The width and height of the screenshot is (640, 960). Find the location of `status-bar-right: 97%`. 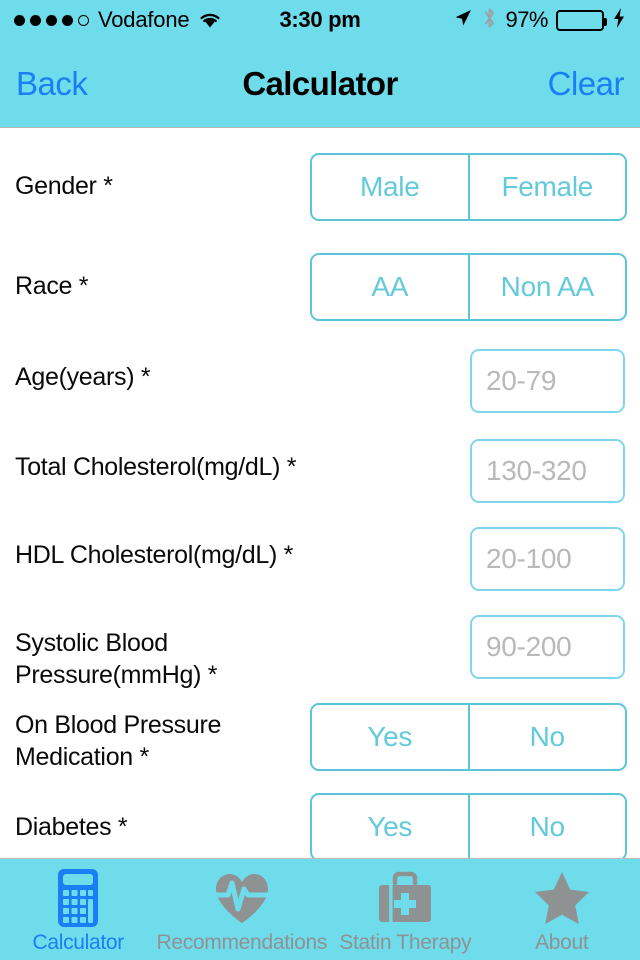

status-bar-right: 97% is located at coordinates (539, 20).